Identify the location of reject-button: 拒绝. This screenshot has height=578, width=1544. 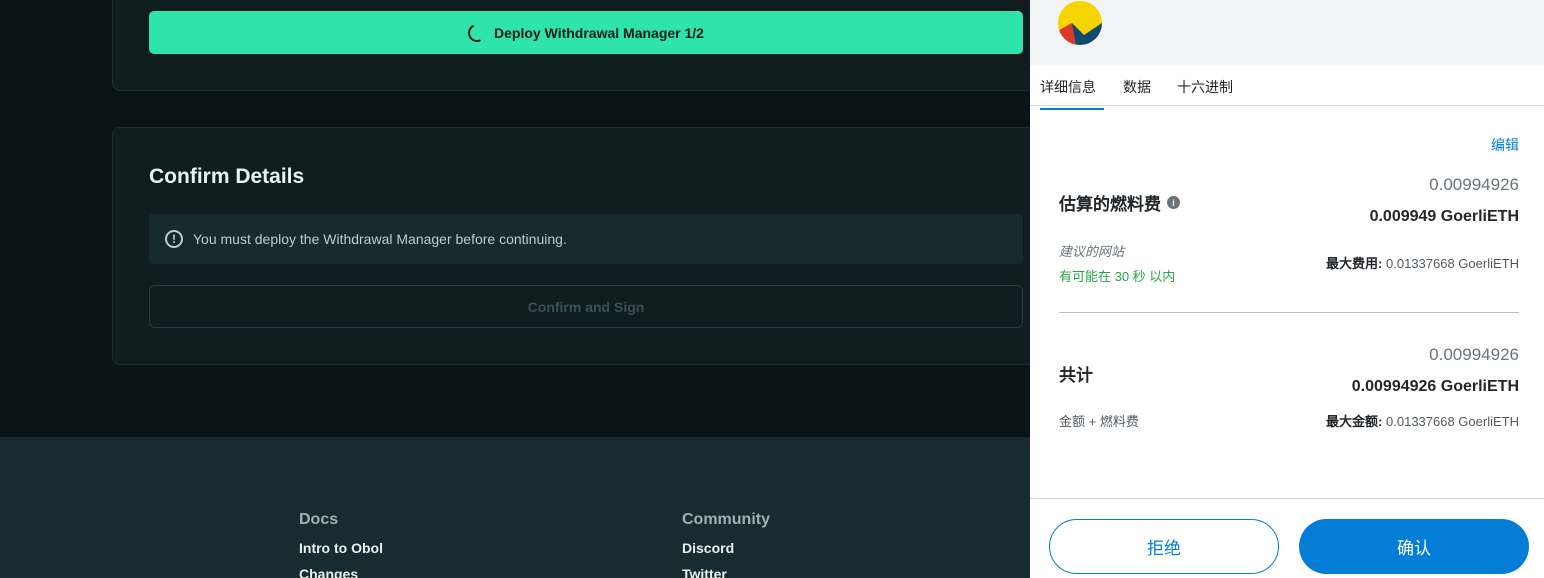
(1164, 546).